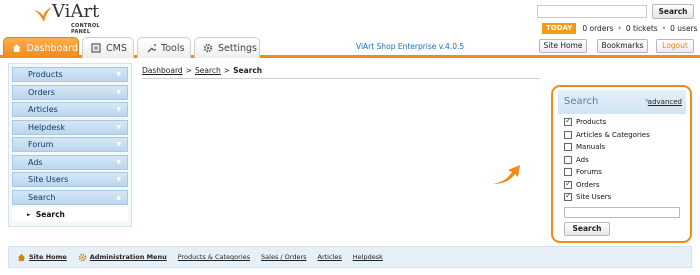 This screenshot has width=700, height=275. I want to click on top-search-button: Search, so click(673, 11).